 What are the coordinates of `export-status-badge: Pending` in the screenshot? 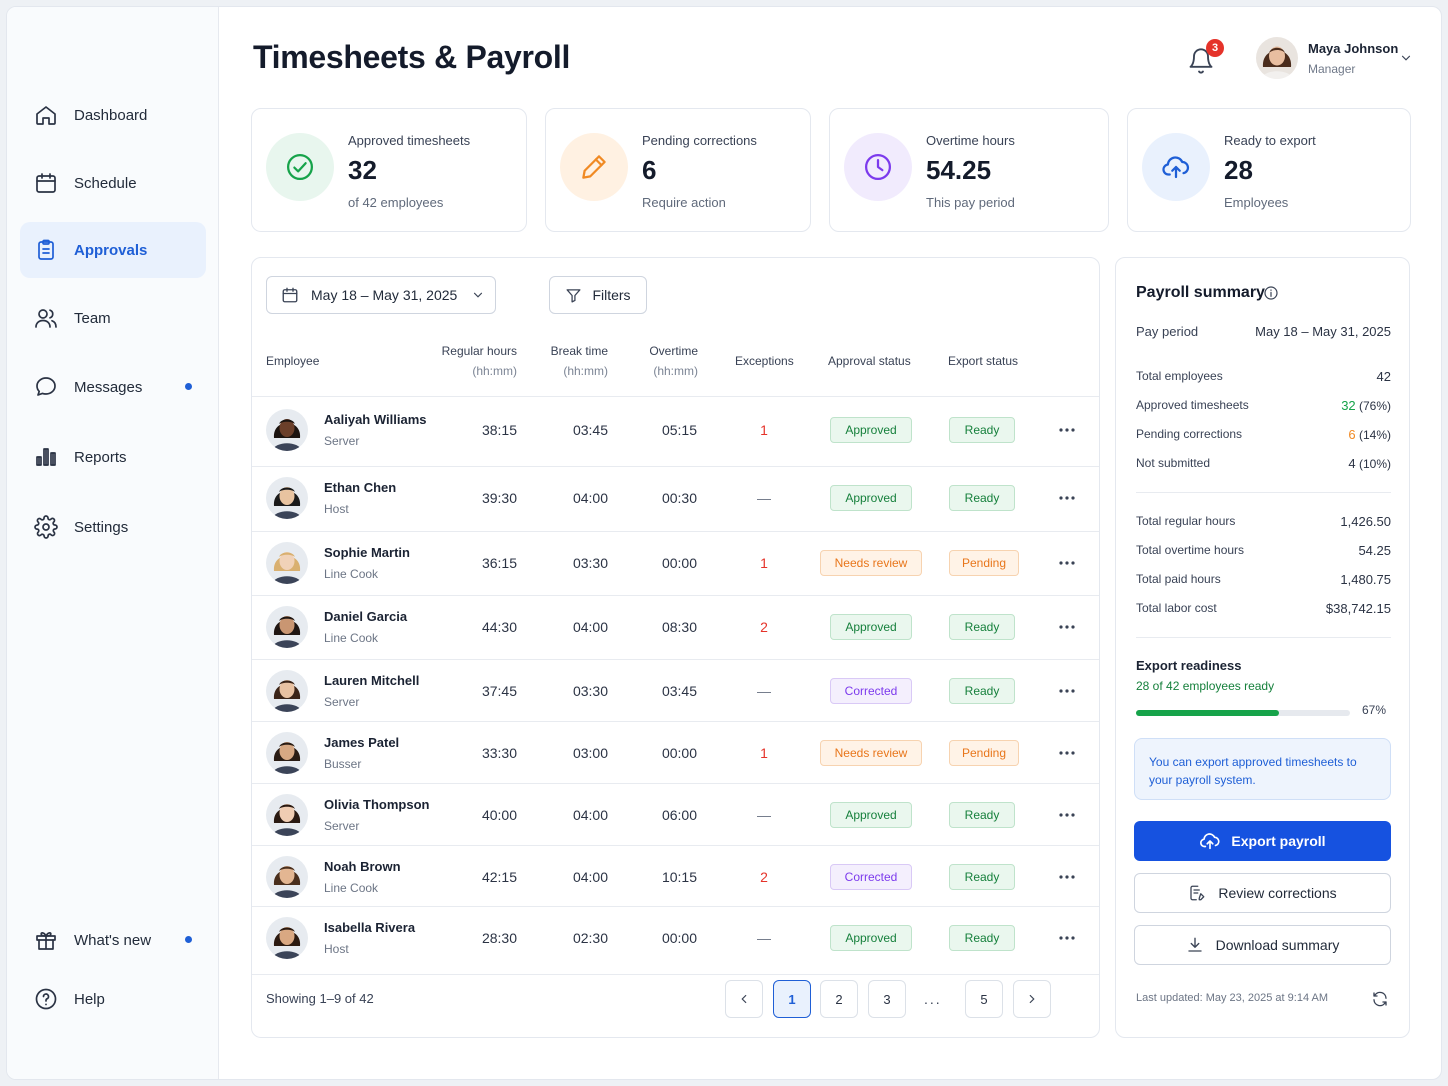 It's located at (984, 753).